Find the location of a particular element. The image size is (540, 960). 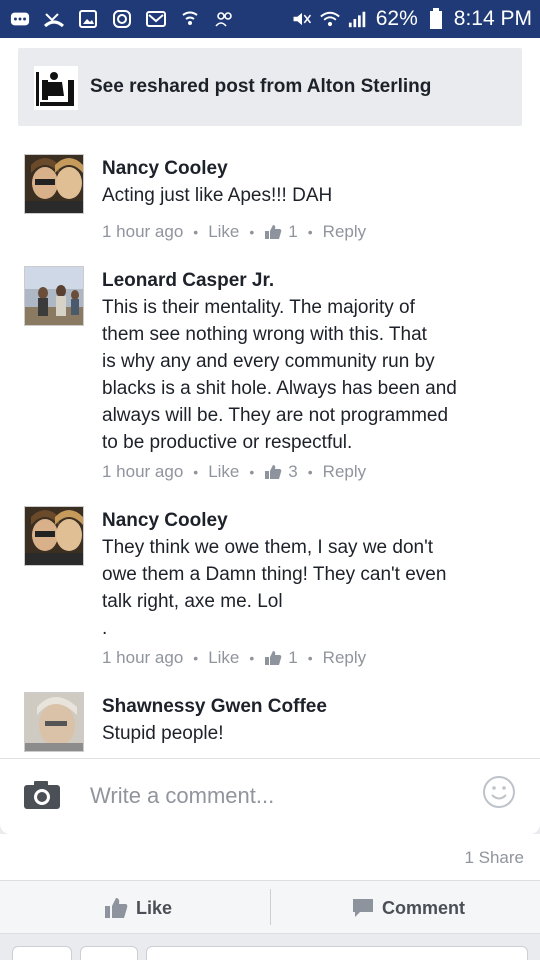

post-actions: Like Comment is located at coordinates (270, 907).